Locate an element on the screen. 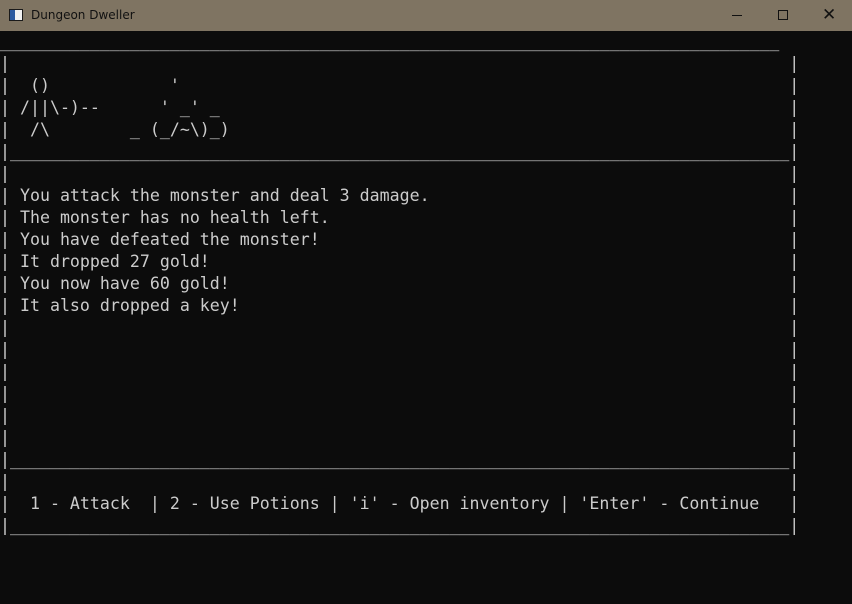 The width and height of the screenshot is (852, 604). message-line: | The monster has no health left. | is located at coordinates (400, 217).